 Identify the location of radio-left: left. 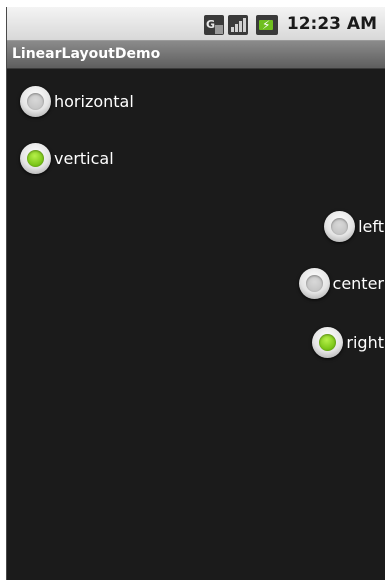
(354, 226).